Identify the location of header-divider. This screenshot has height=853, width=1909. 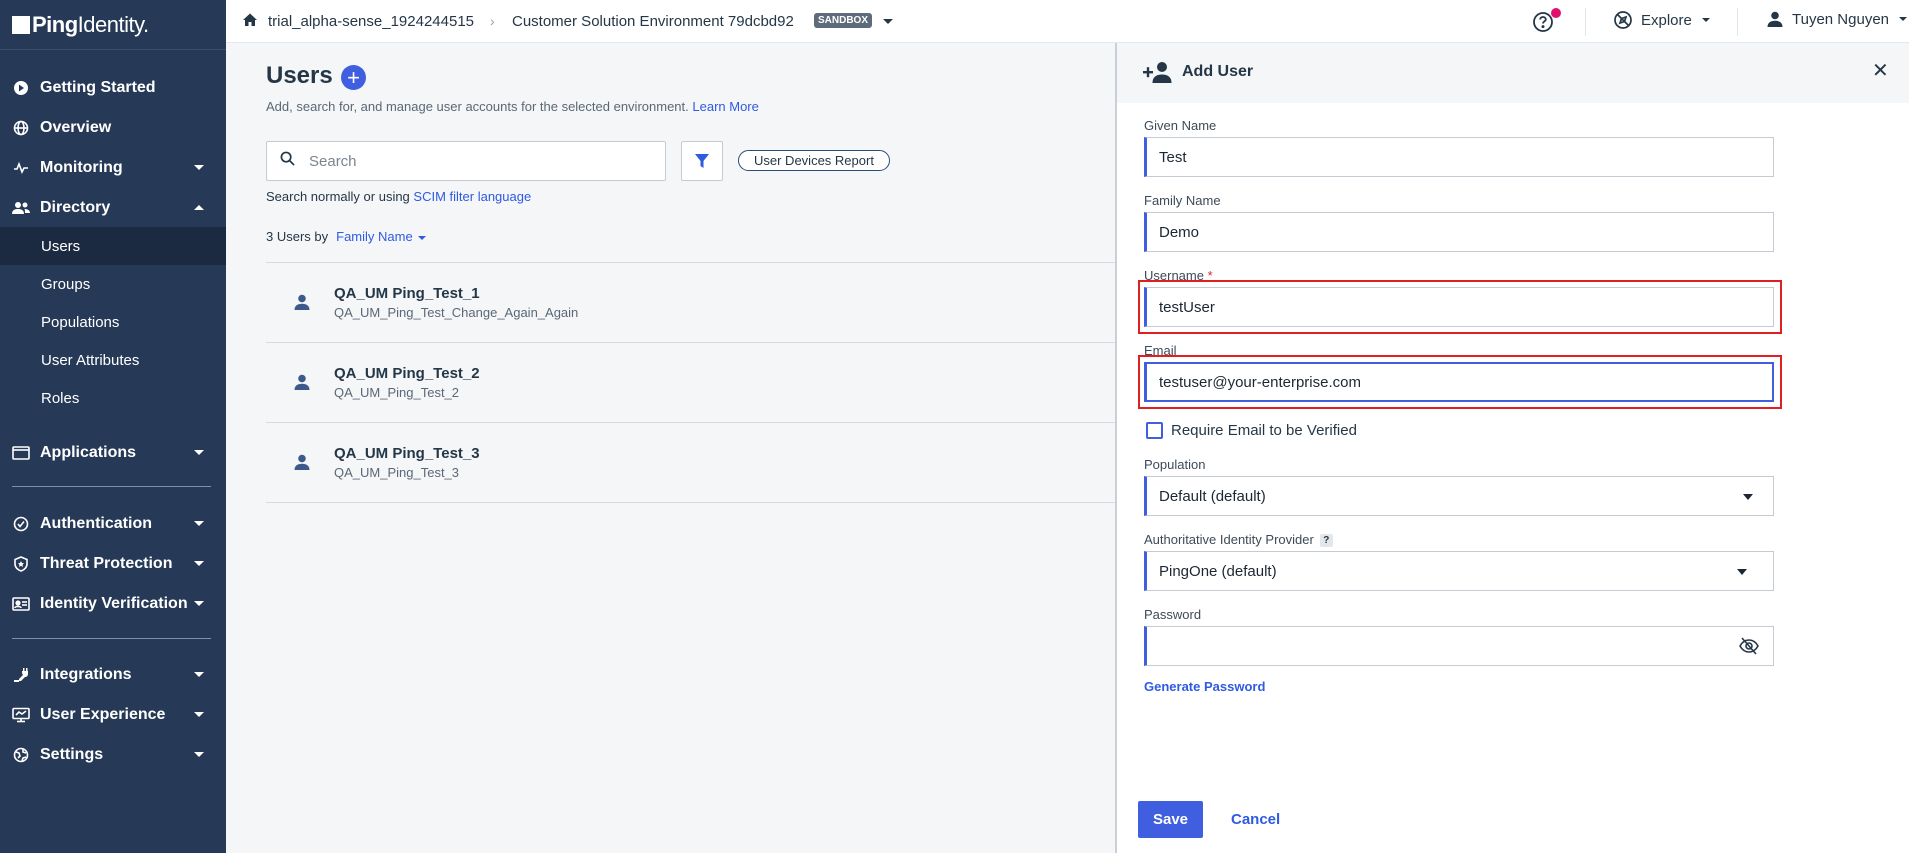
(1737, 22).